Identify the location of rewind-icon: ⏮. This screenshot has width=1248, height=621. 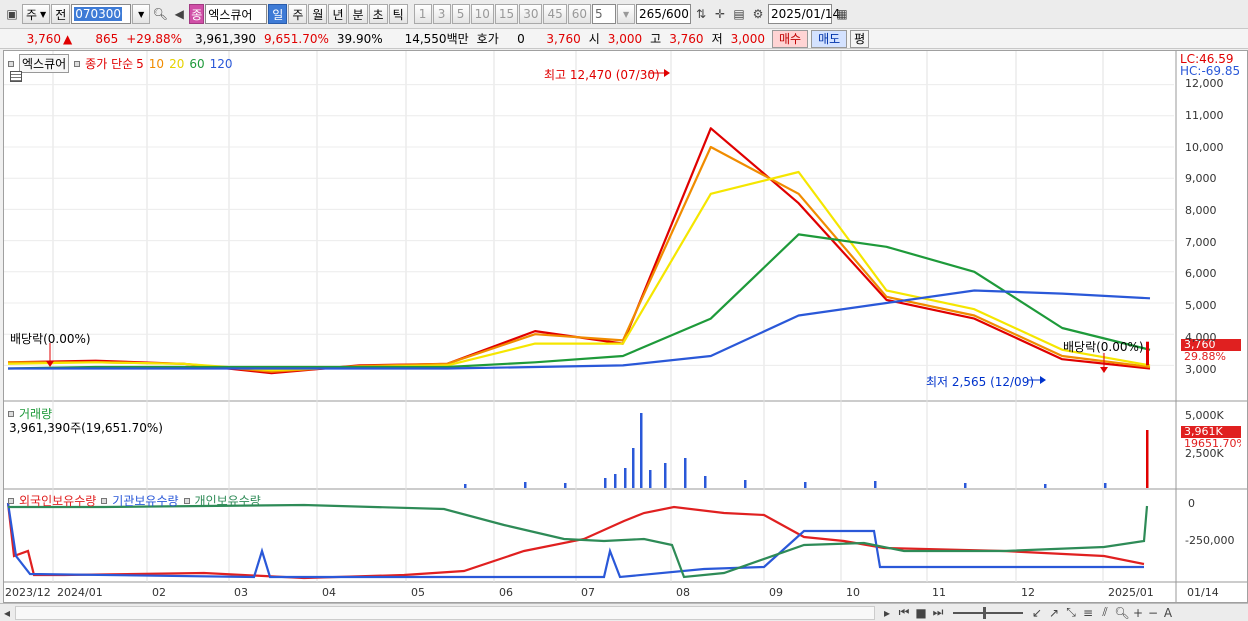
(904, 613).